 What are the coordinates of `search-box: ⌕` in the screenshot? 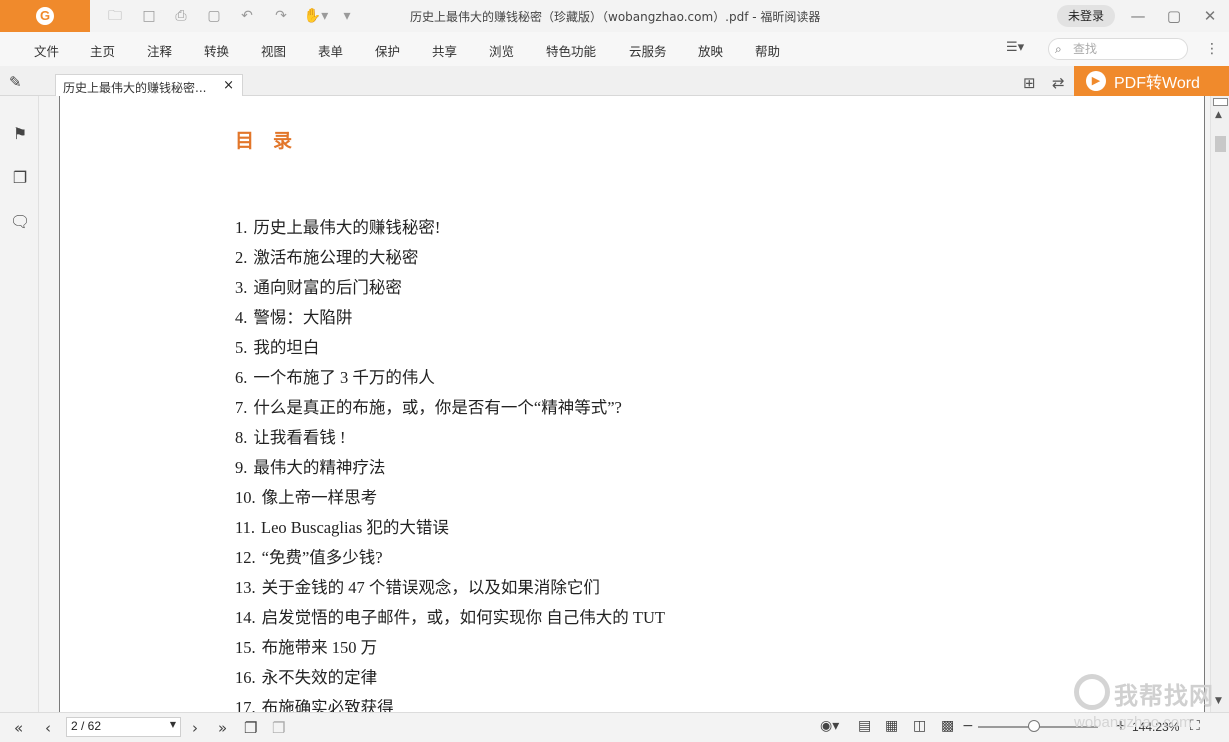 It's located at (1118, 49).